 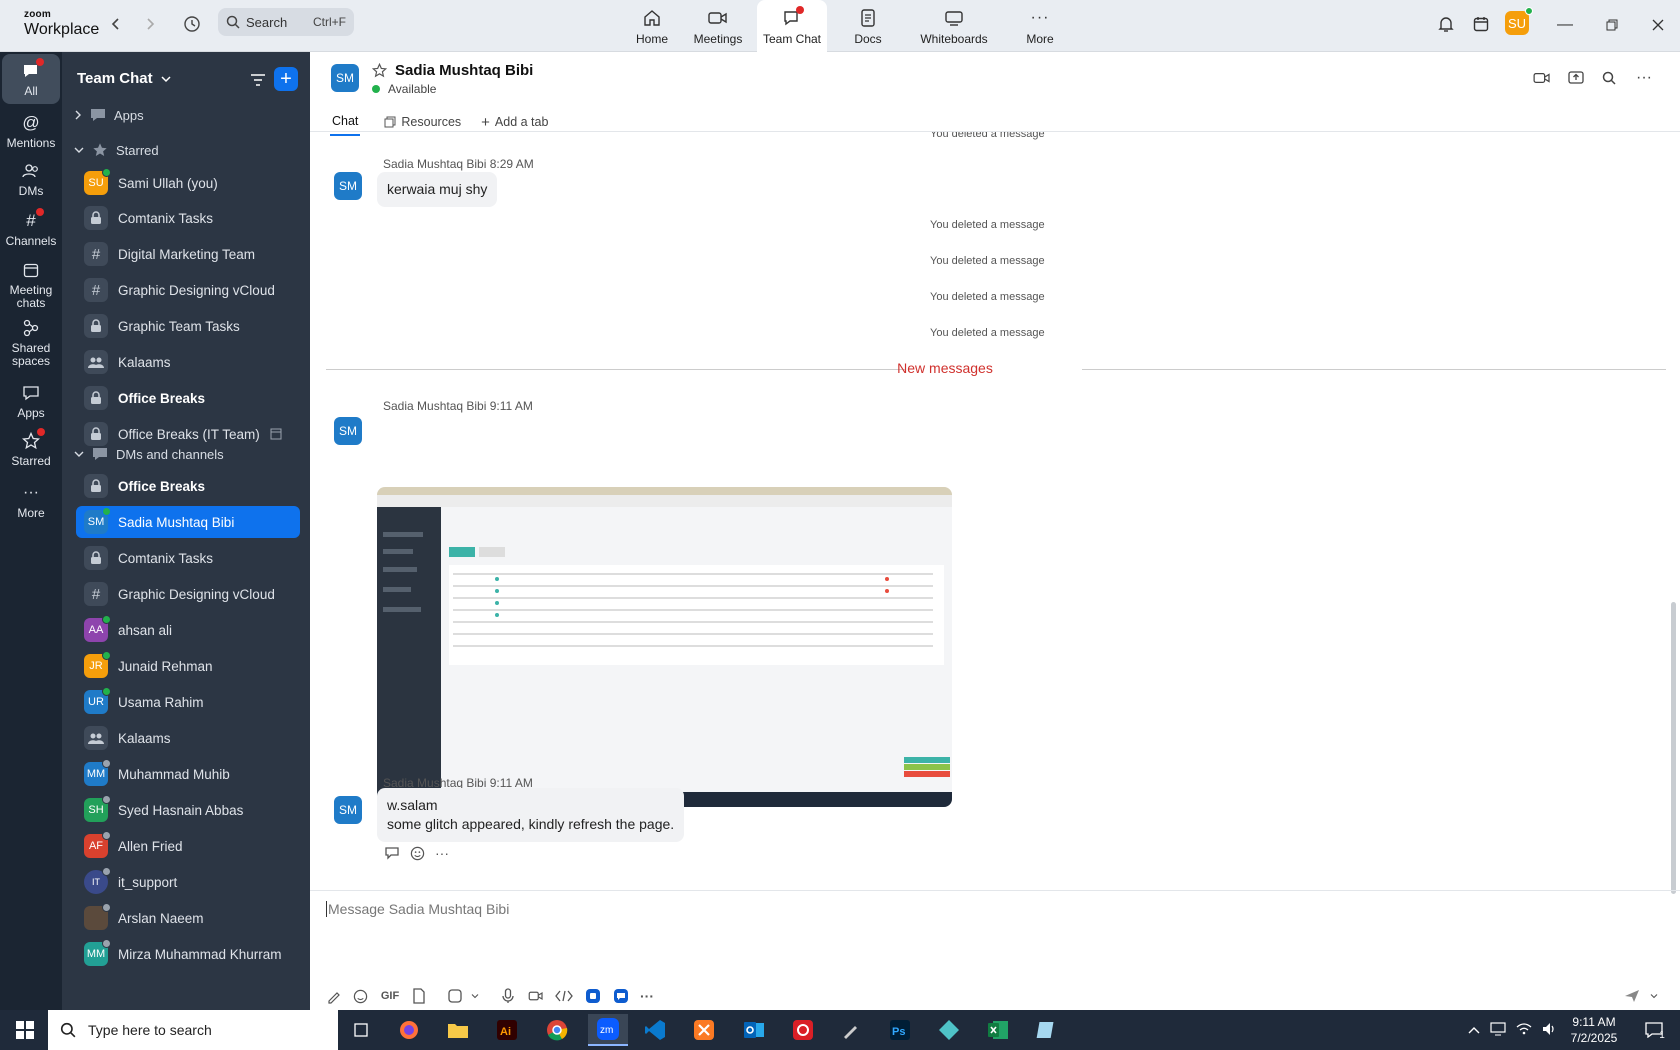 What do you see at coordinates (31, 401) in the screenshot?
I see `rail-apps: Apps` at bounding box center [31, 401].